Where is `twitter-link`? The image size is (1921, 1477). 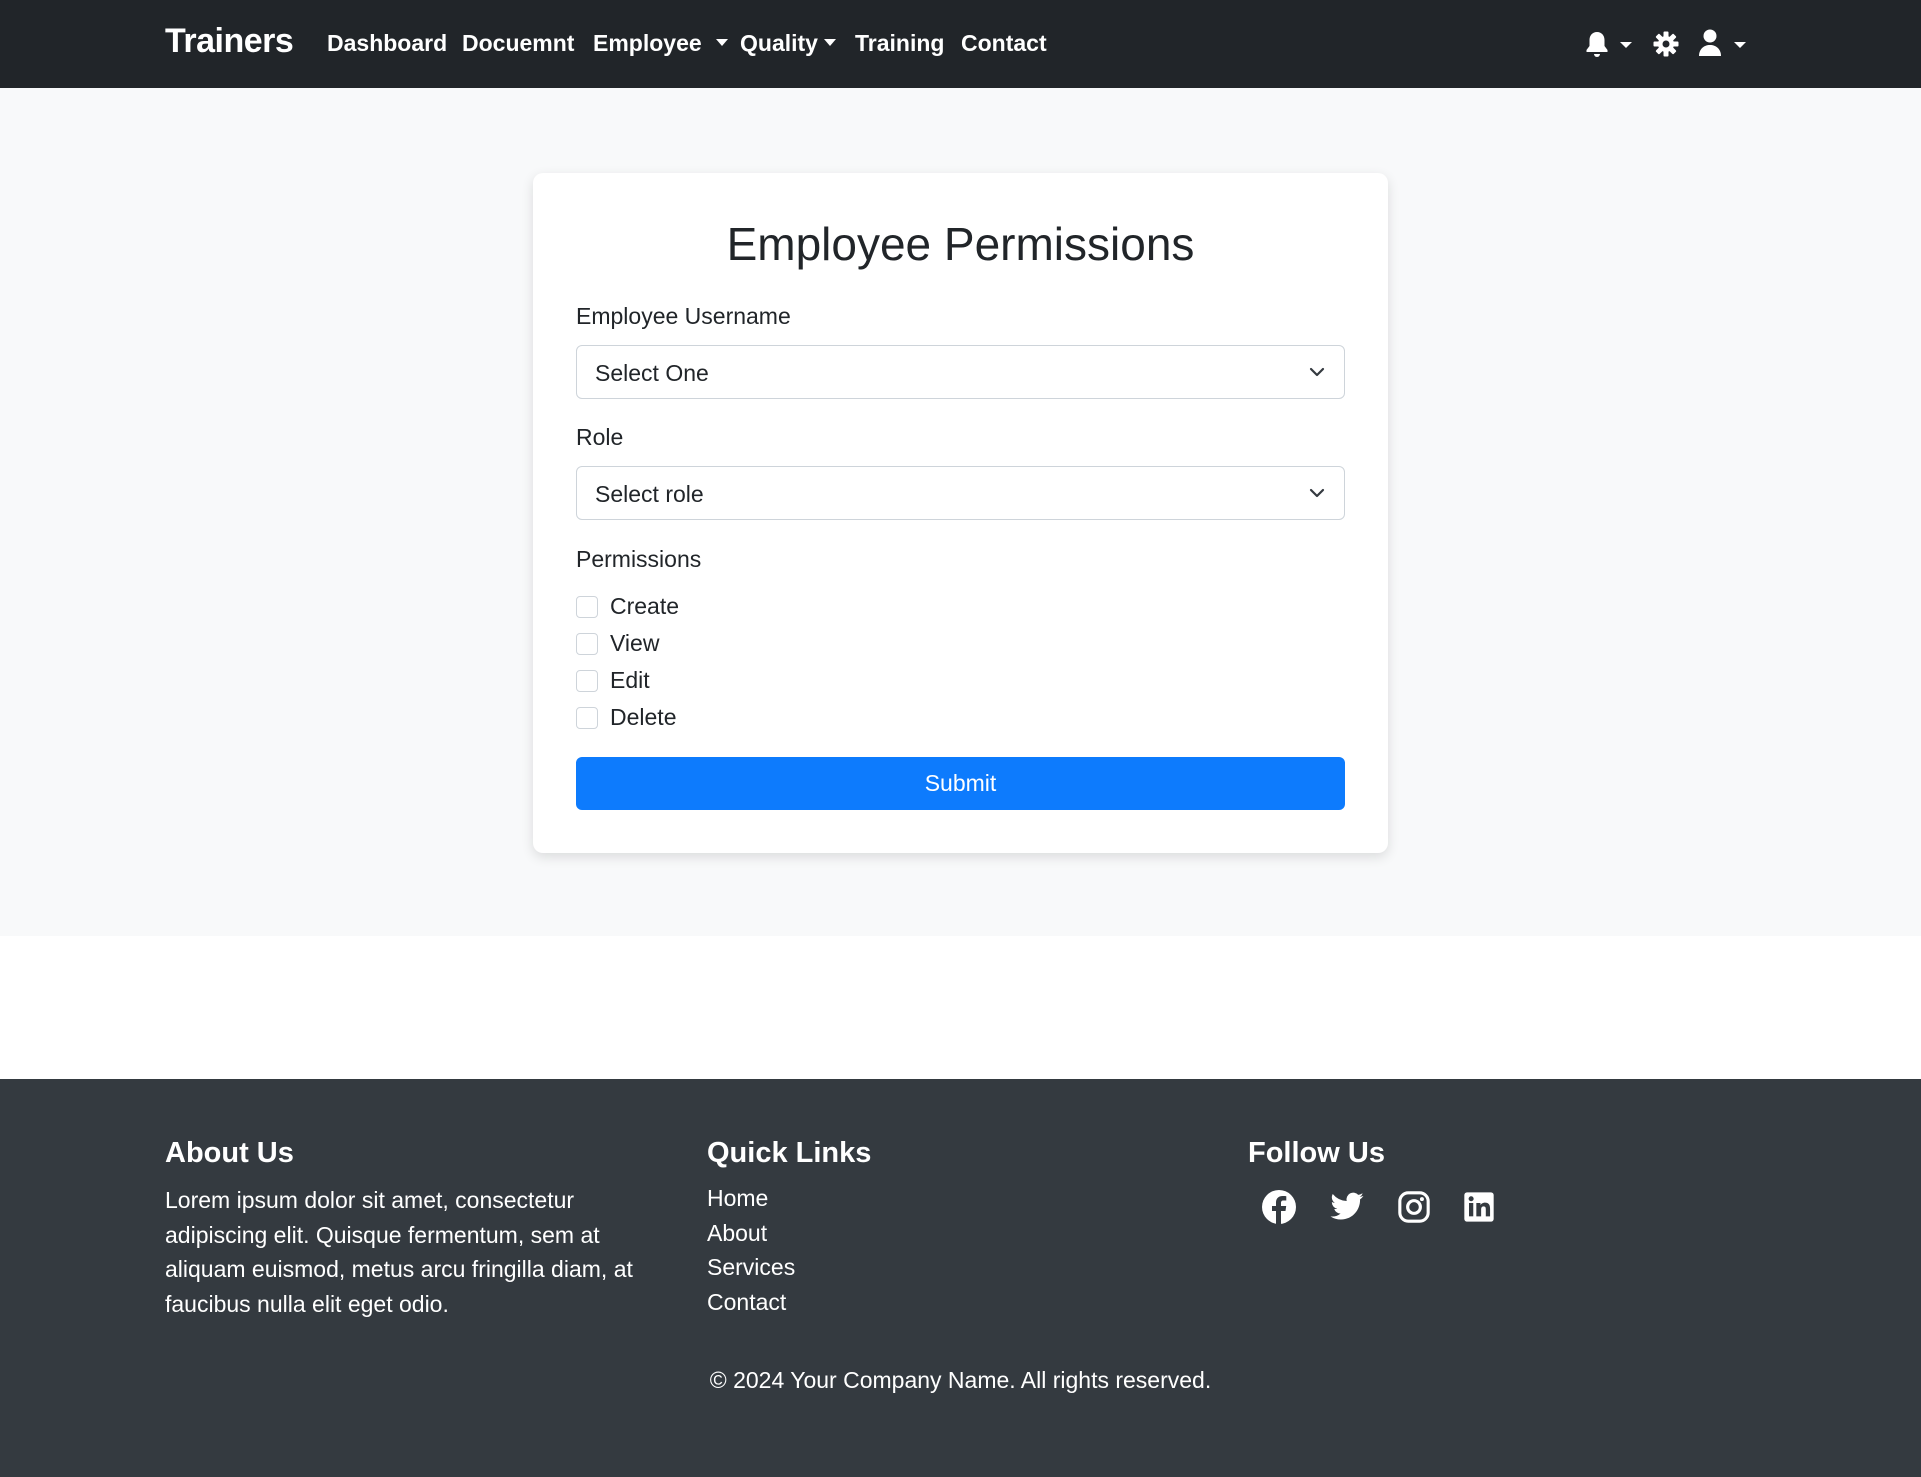 twitter-link is located at coordinates (1347, 1209).